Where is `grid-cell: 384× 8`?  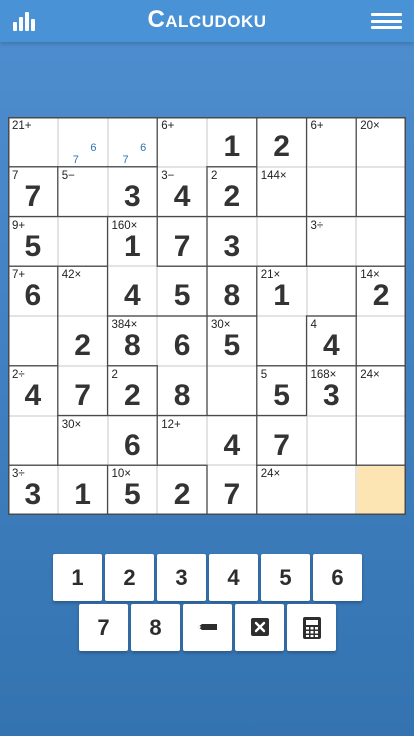 grid-cell: 384× 8 is located at coordinates (132, 341).